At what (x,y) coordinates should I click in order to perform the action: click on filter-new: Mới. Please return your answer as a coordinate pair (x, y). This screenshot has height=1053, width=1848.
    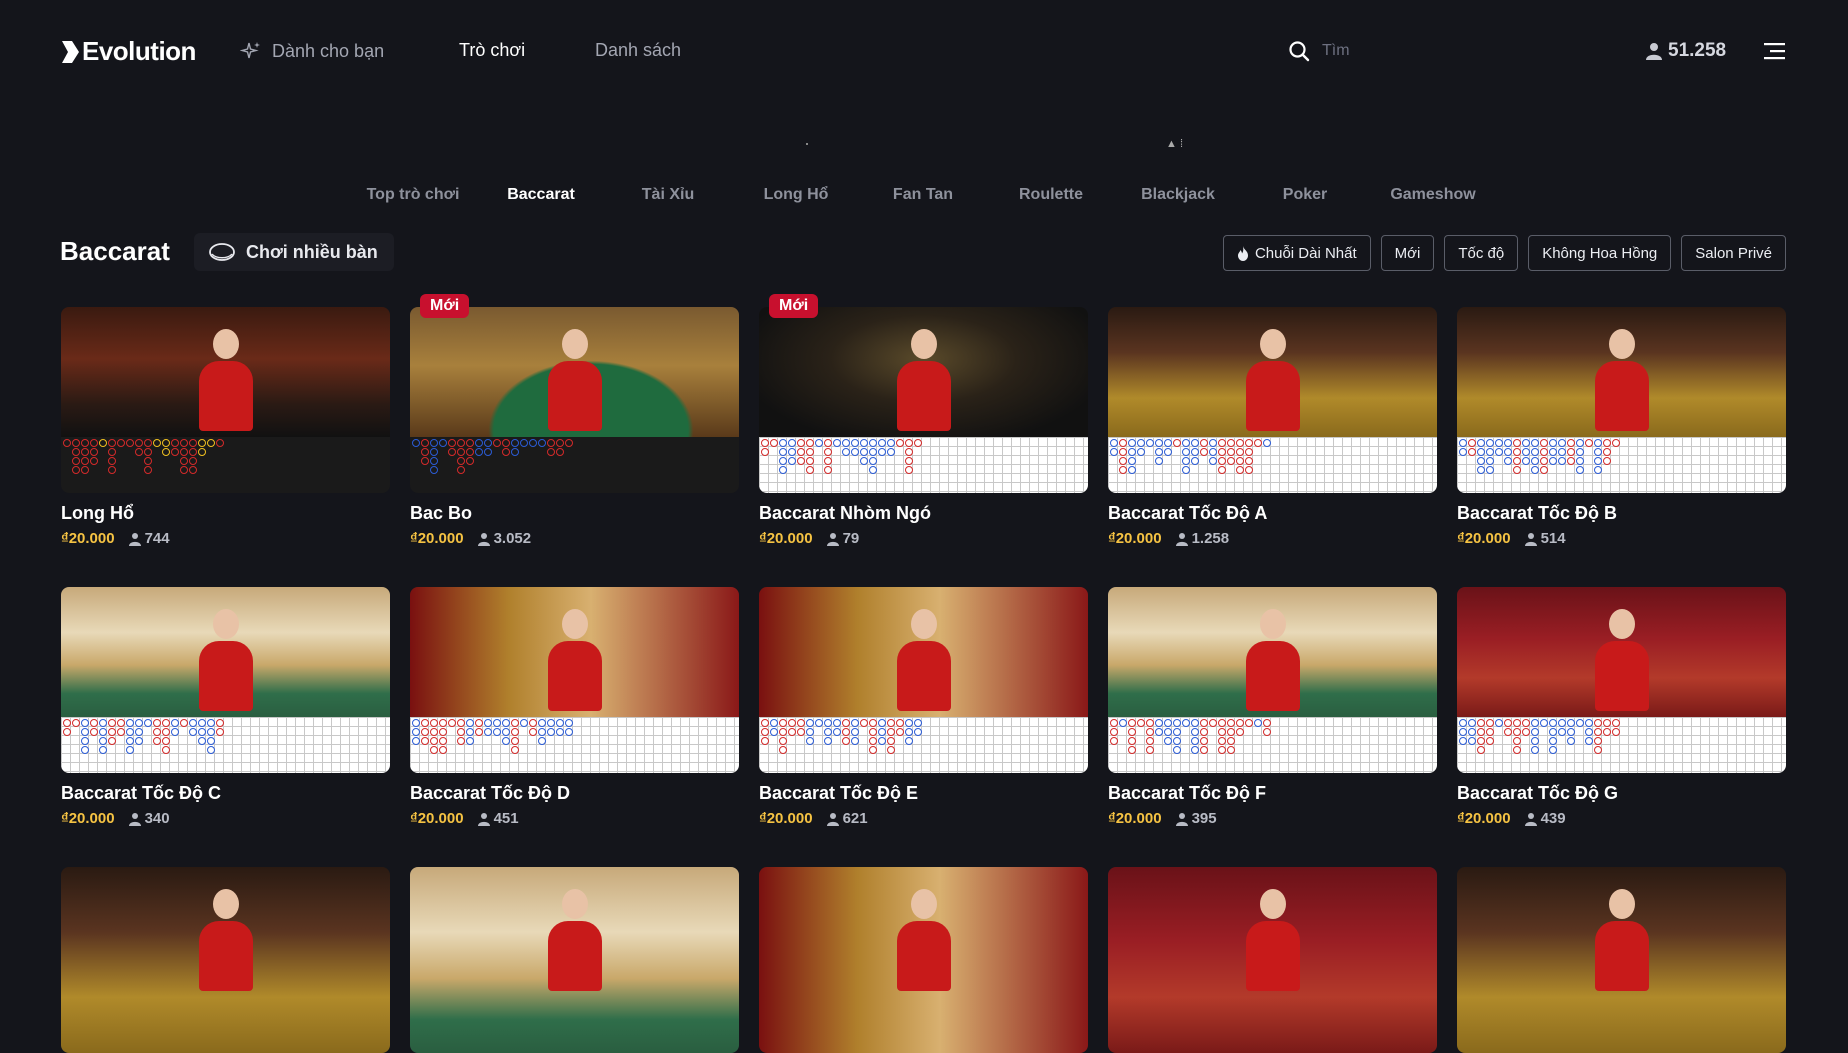
    Looking at the image, I should click on (1407, 253).